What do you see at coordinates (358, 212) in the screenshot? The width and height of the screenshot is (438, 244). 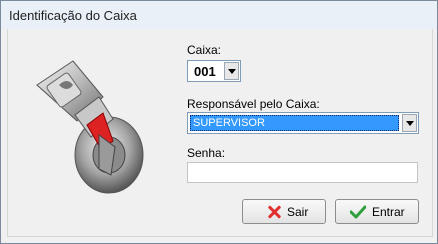 I see `check-icon` at bounding box center [358, 212].